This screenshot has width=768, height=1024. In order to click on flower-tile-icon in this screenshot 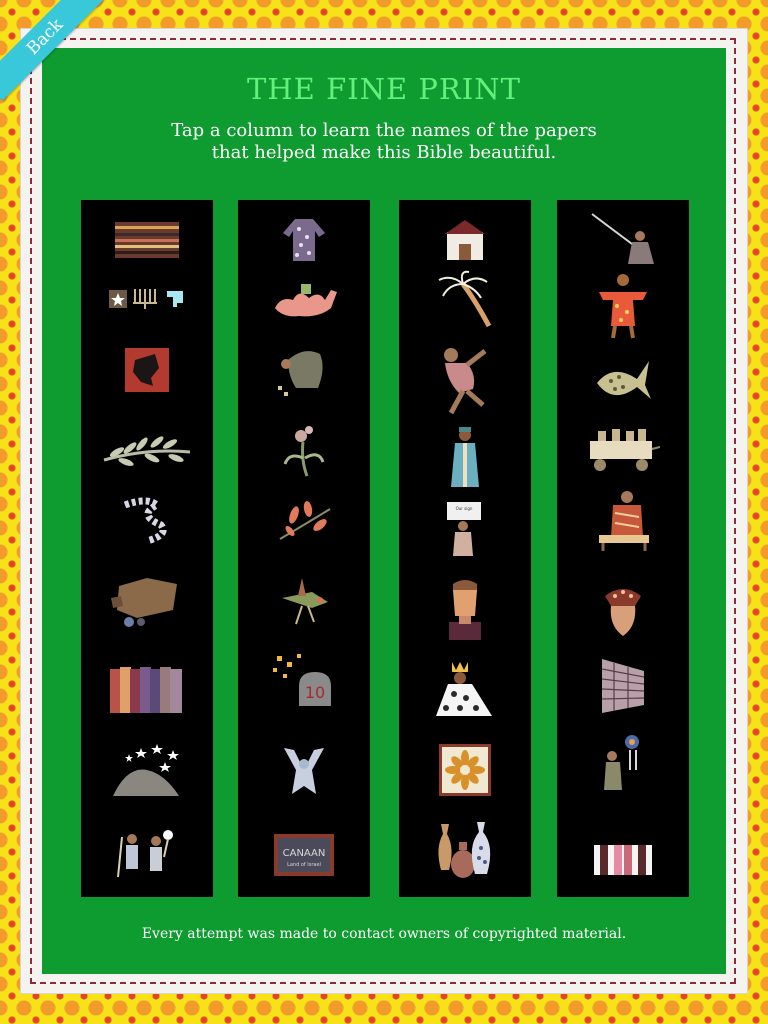, I will do `click(465, 770)`.